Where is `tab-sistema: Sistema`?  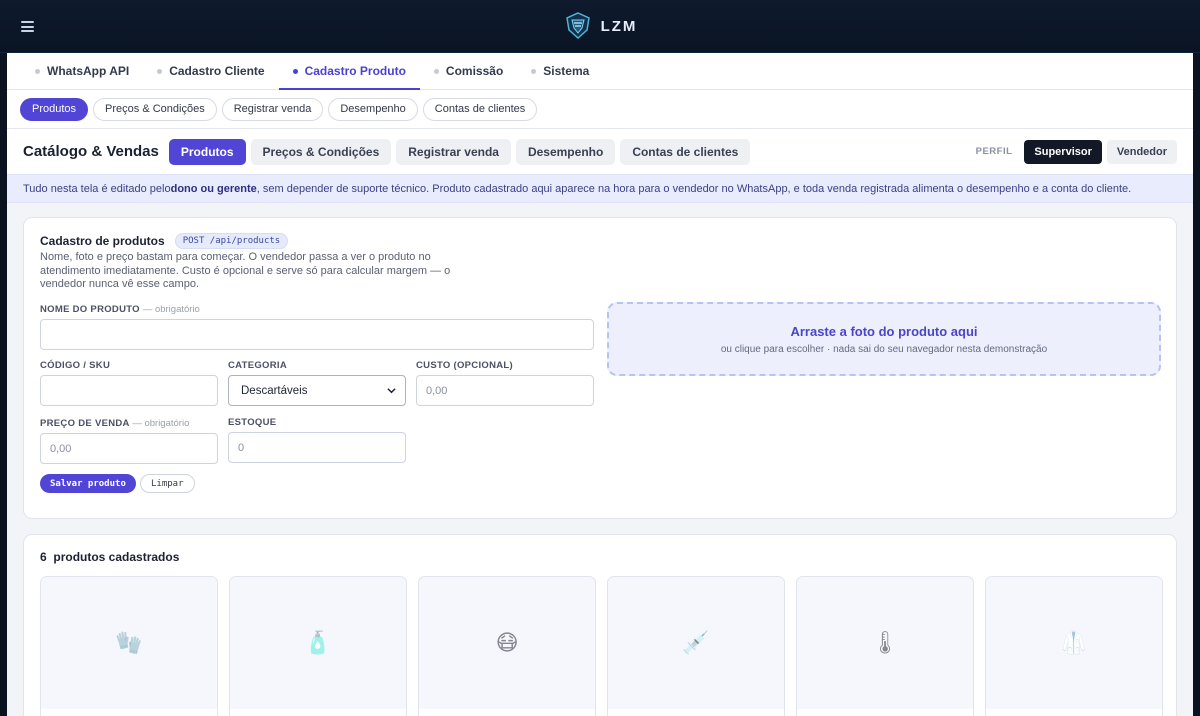
tab-sistema: Sistema is located at coordinates (560, 71).